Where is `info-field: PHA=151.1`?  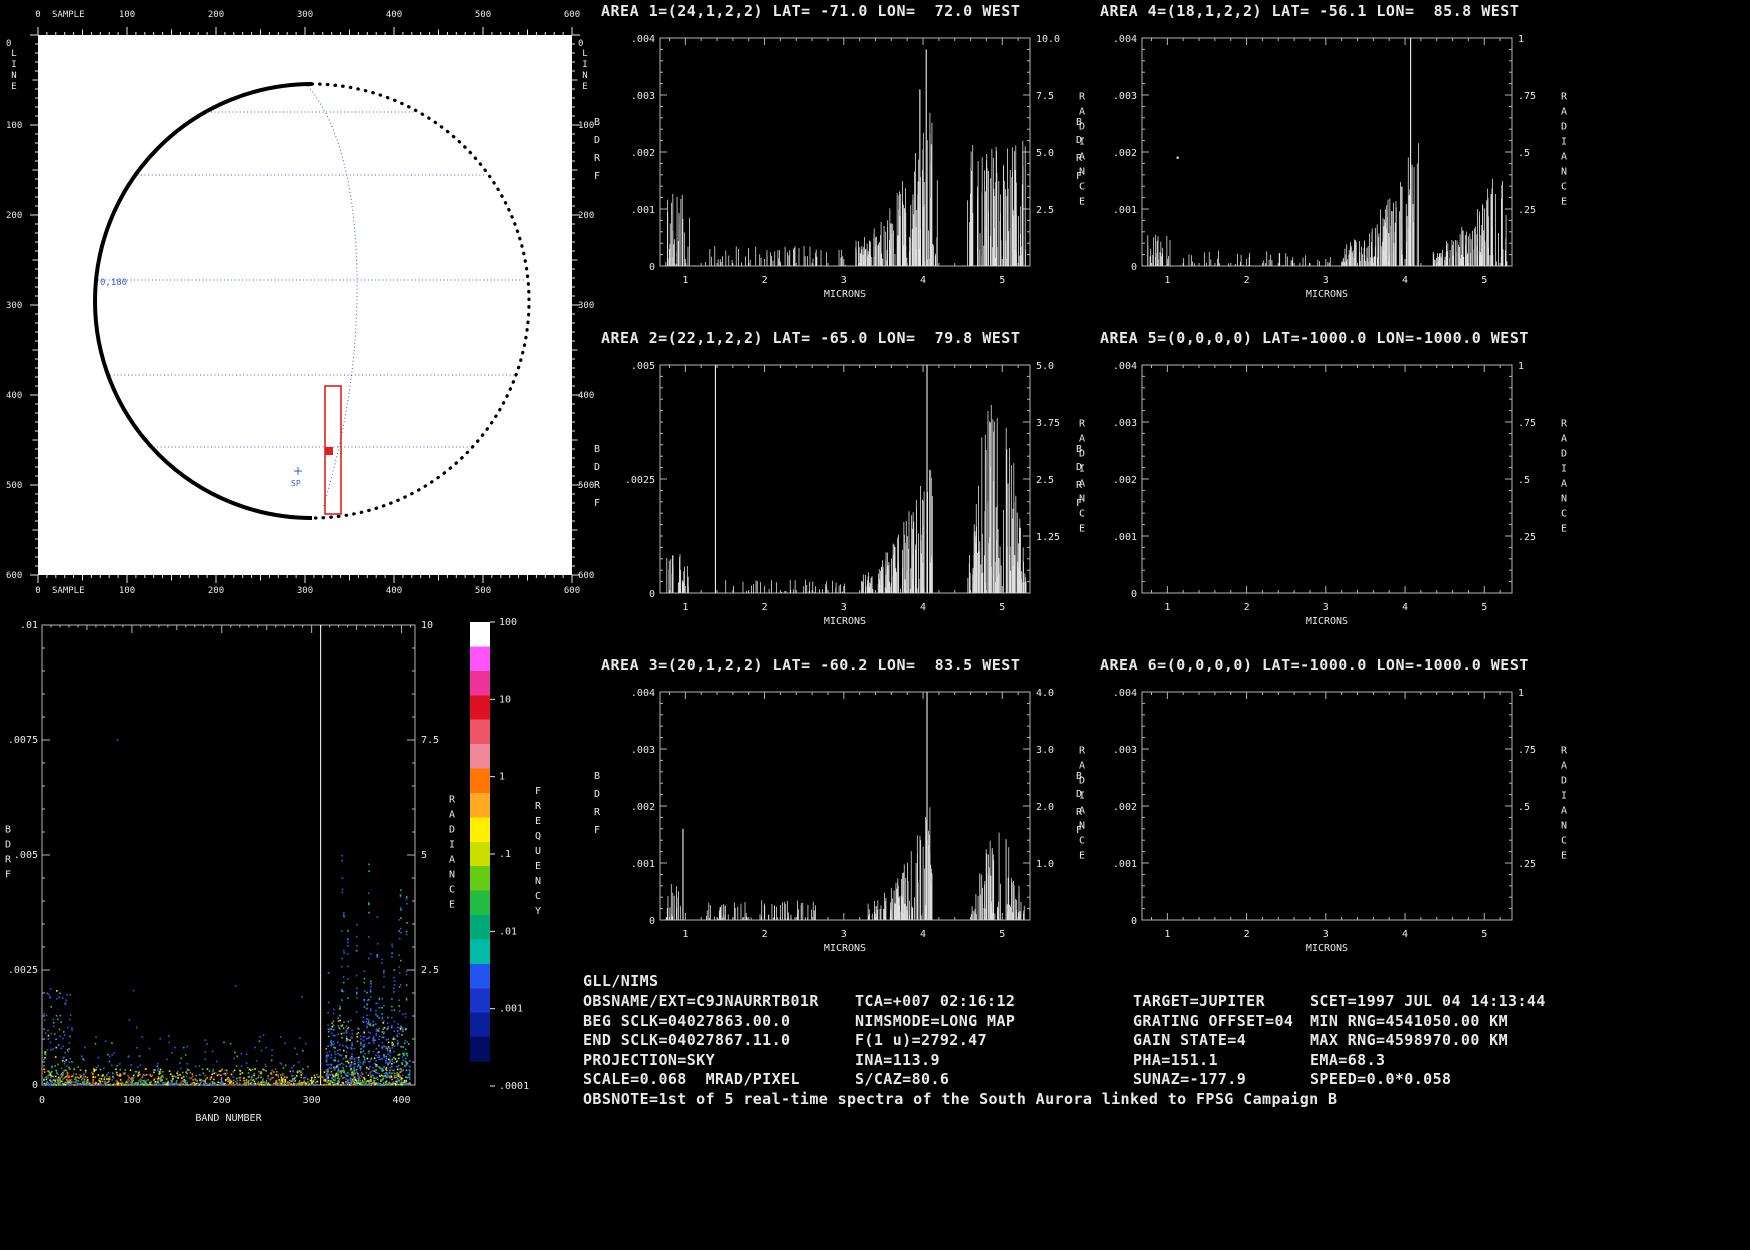 info-field: PHA=151.1 is located at coordinates (1175, 1060).